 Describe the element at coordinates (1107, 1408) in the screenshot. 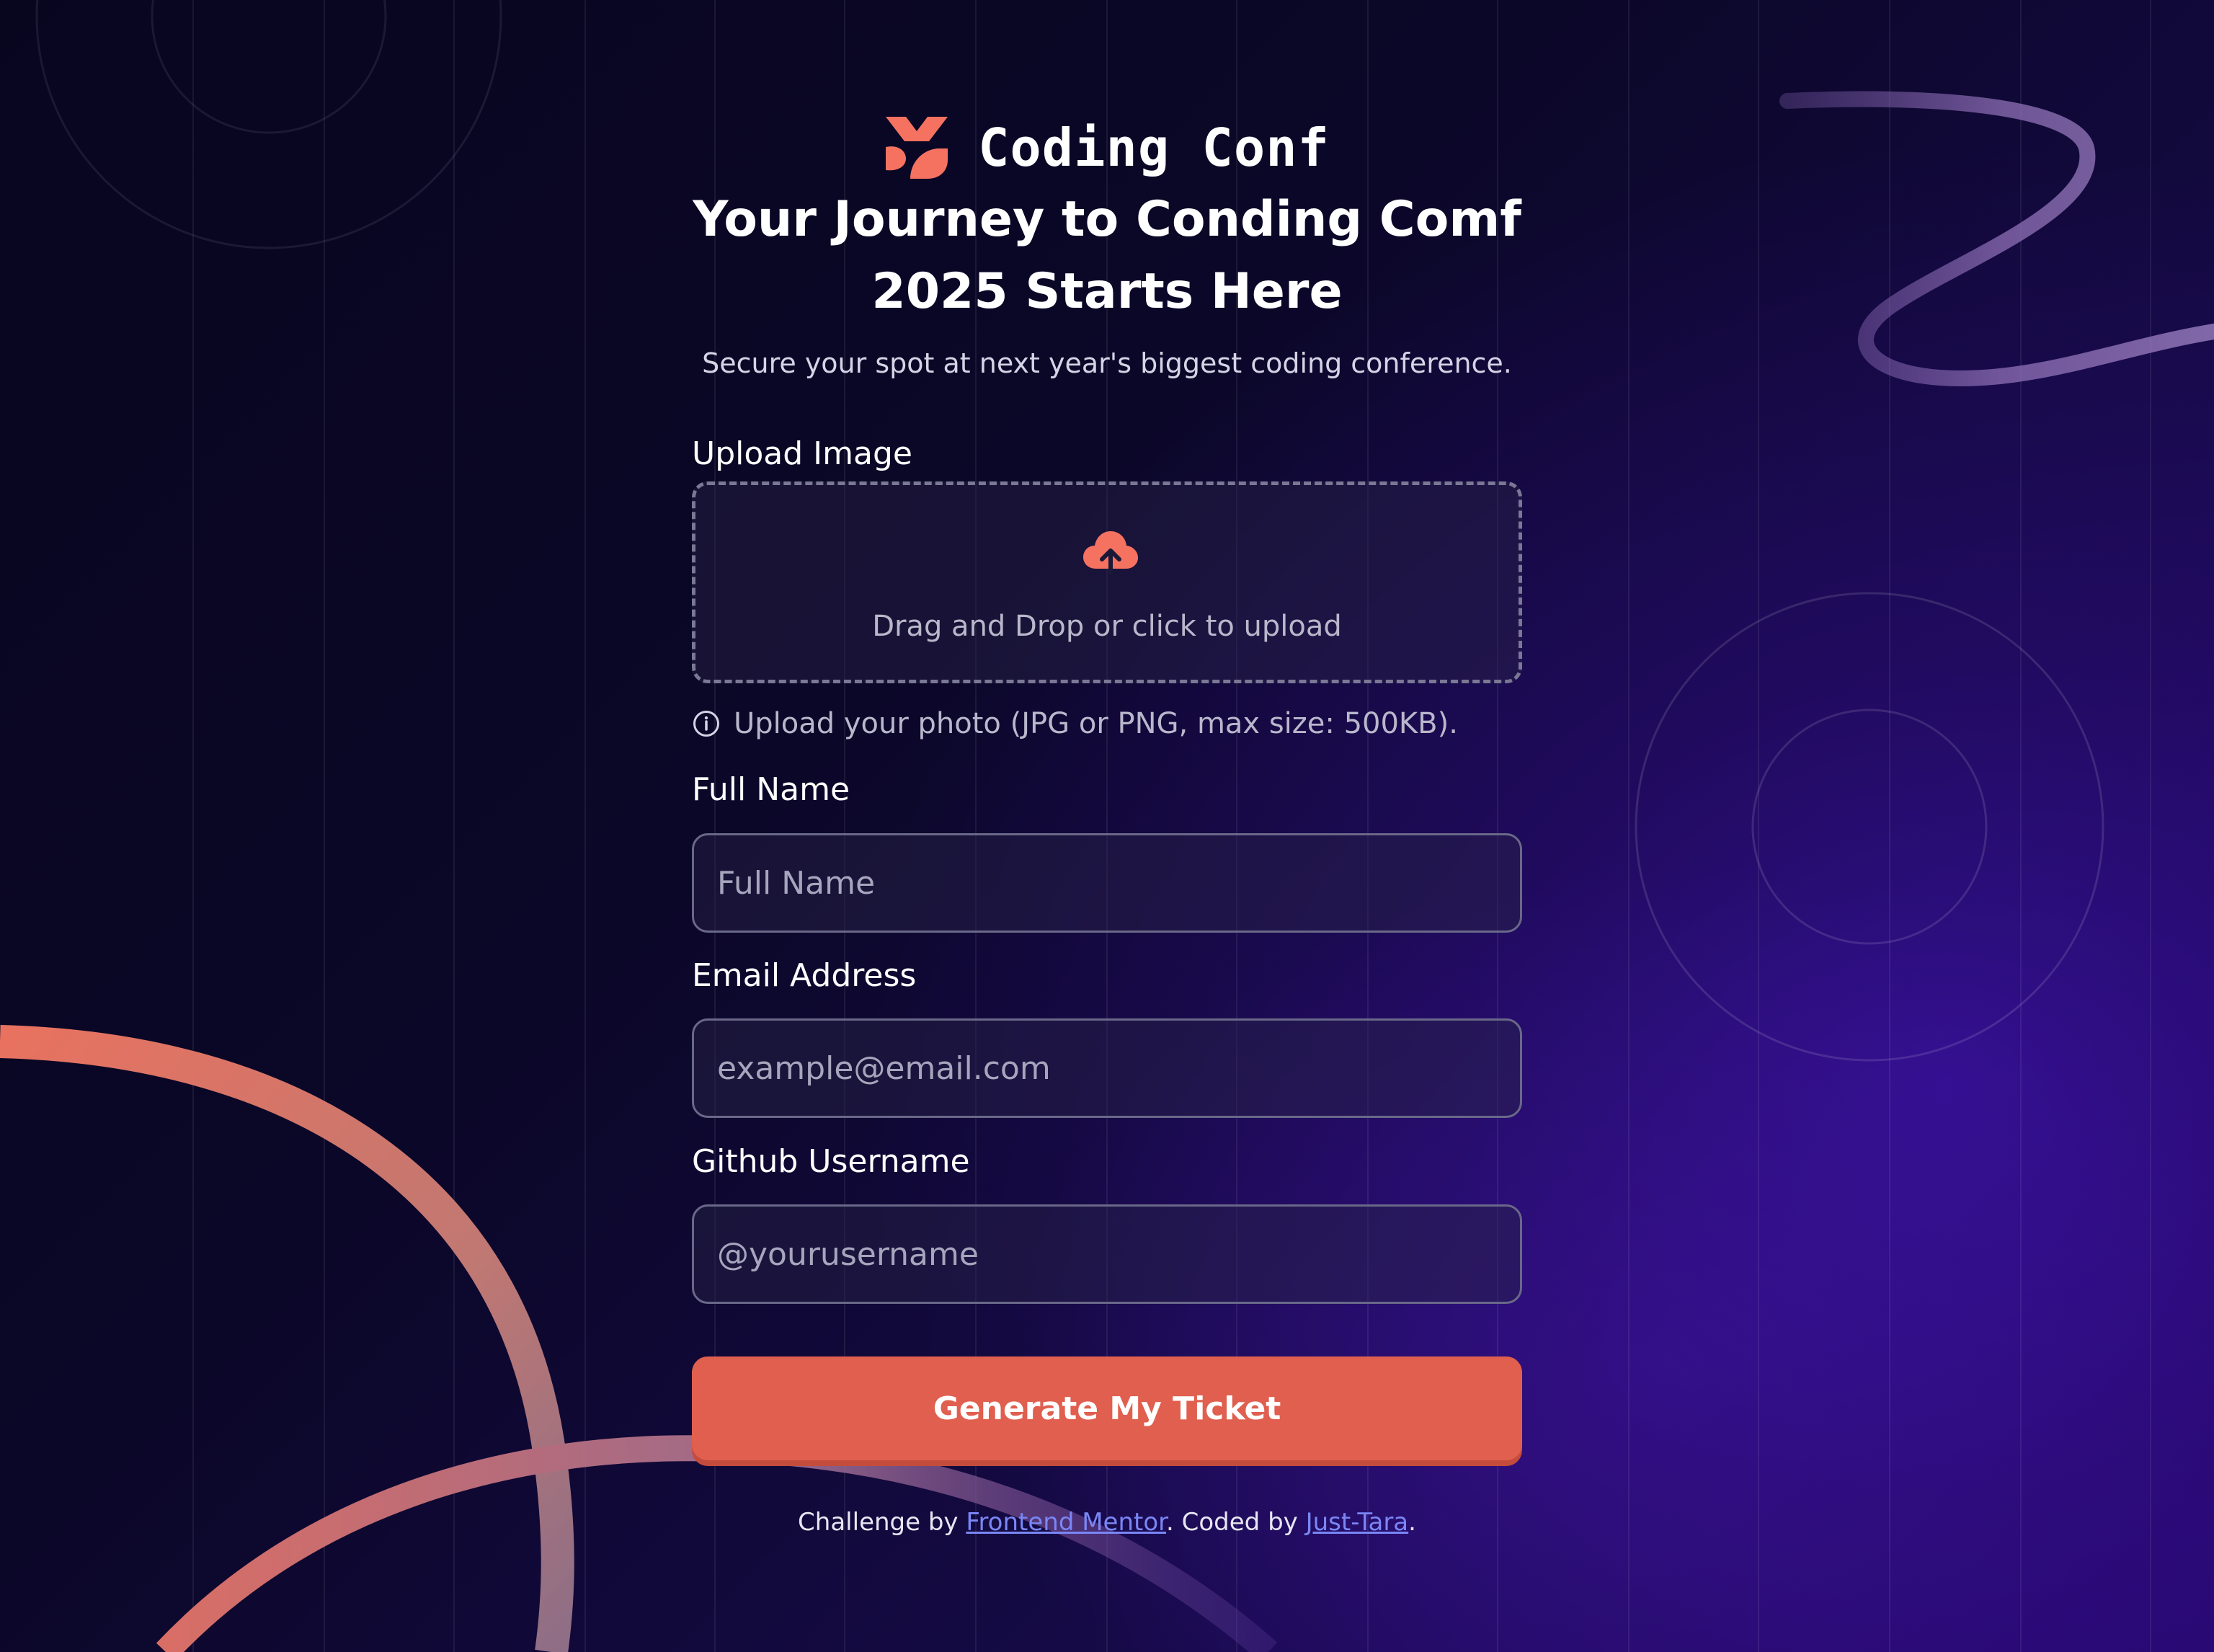

I see `generate-ticket-button: Generate My Ticket` at that location.